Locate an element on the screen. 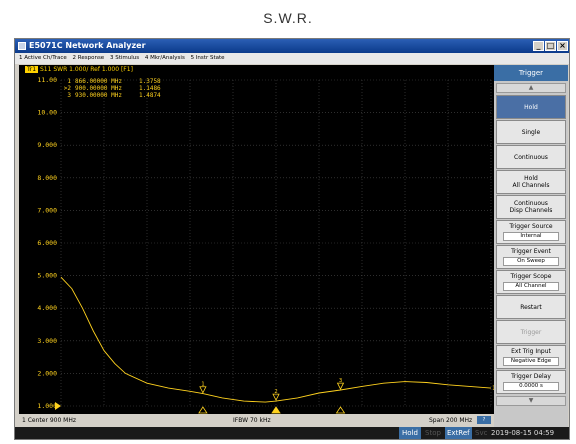  maximize-icon: □ is located at coordinates (550, 46).